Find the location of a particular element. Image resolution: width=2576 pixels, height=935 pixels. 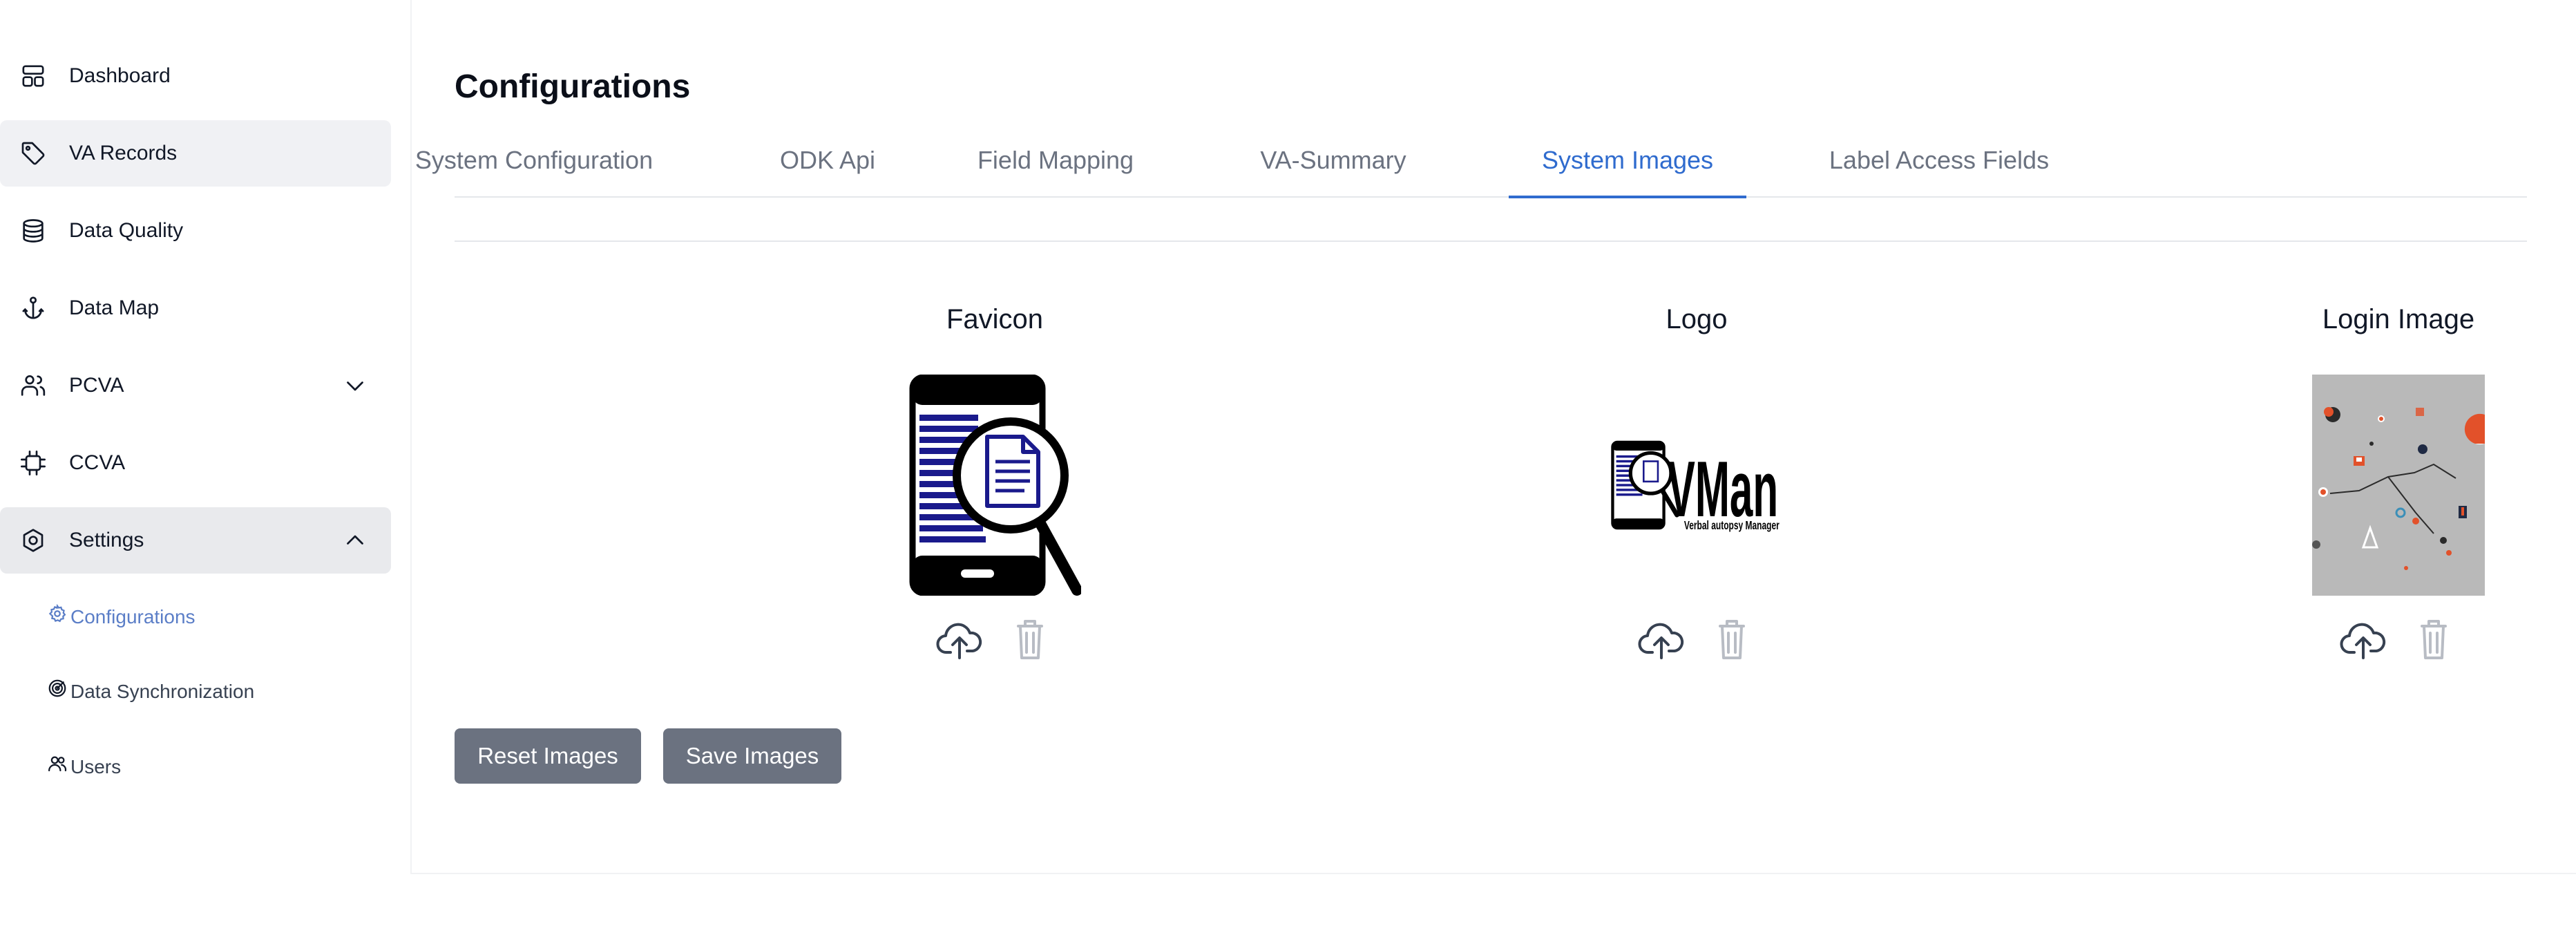

settings-icon is located at coordinates (33, 540).